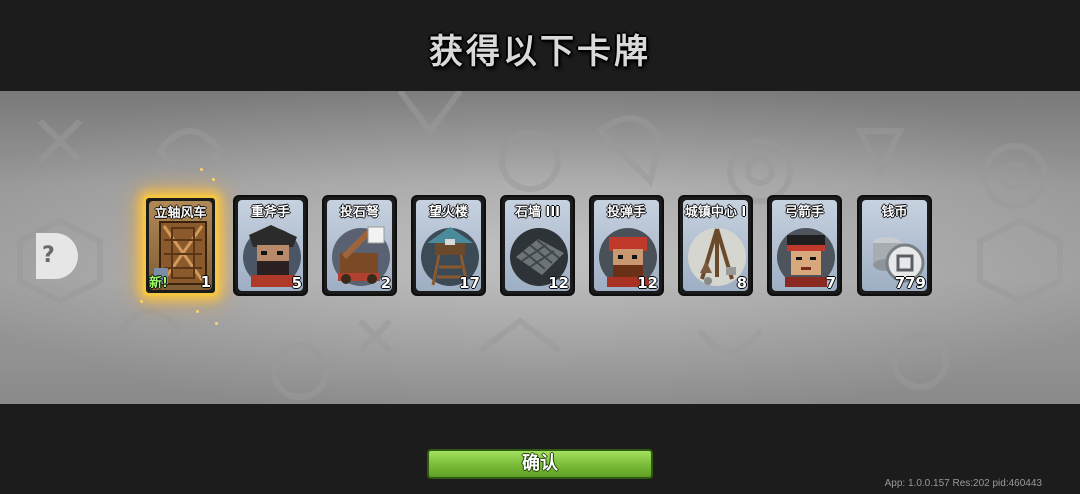  What do you see at coordinates (448, 212) in the screenshot?
I see `card-name: 望火楼` at bounding box center [448, 212].